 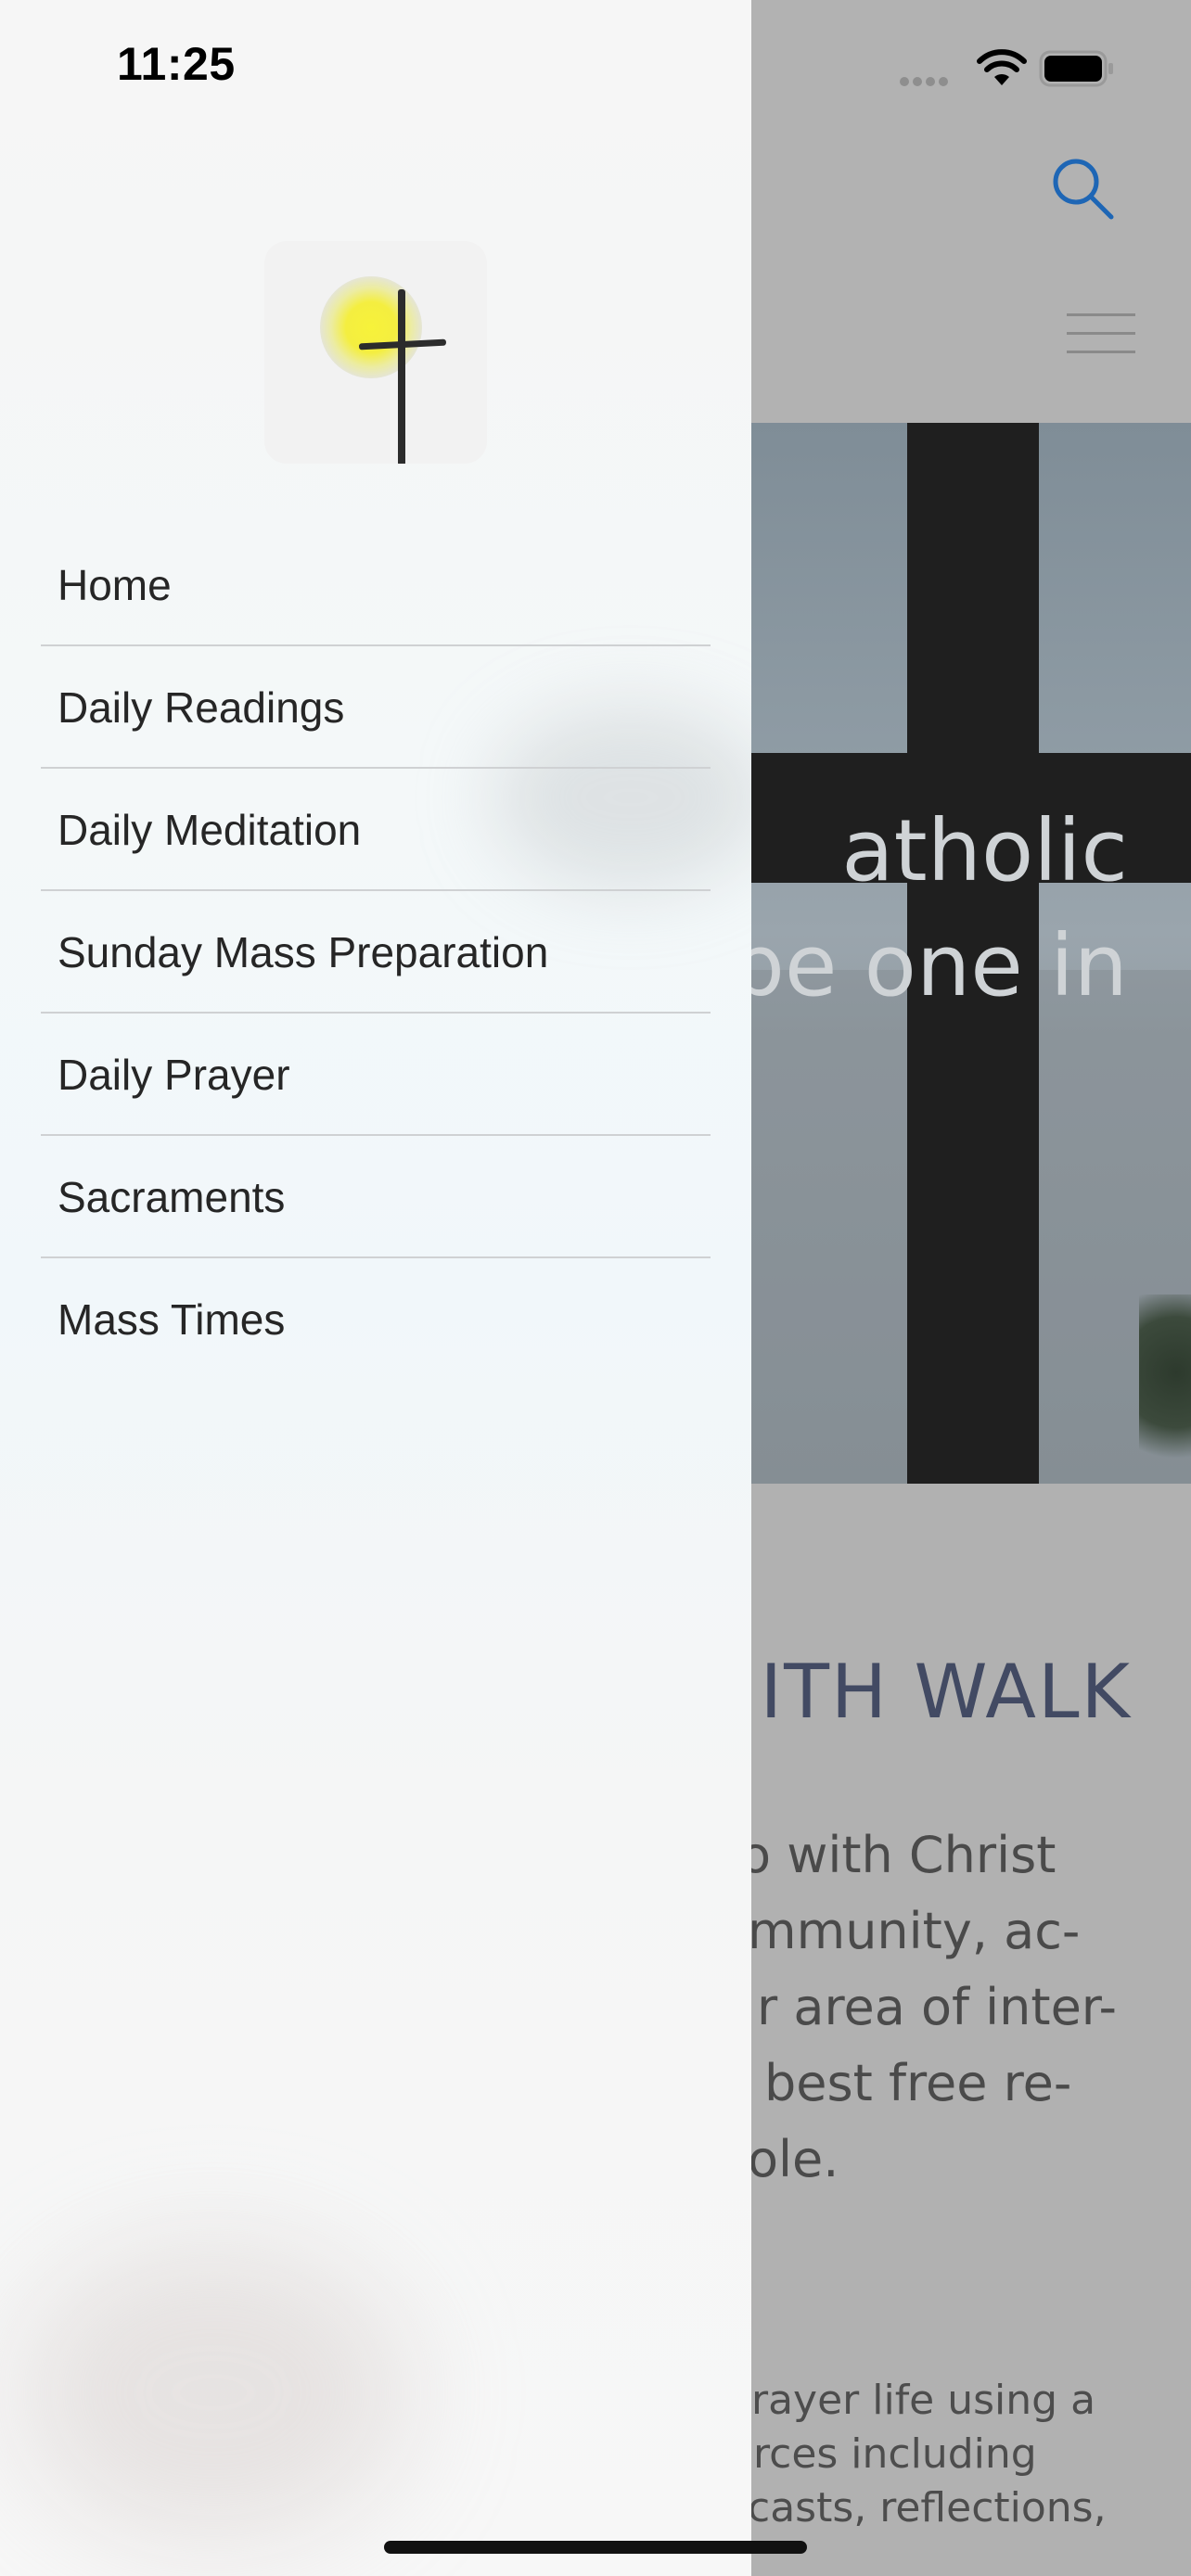 I want to click on signal-icon, so click(x=926, y=82).